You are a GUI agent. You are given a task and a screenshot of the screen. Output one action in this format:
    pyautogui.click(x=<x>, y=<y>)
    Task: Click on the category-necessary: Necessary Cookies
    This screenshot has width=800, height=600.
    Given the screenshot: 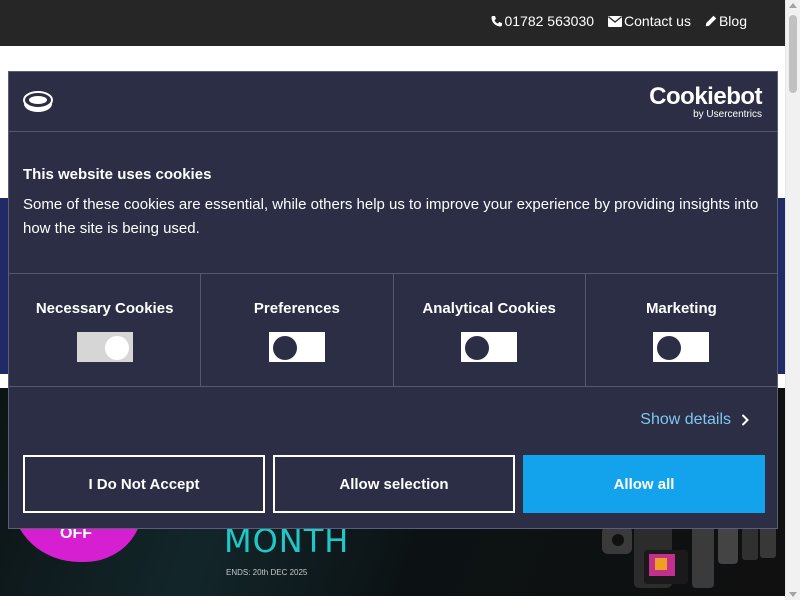 What is the action you would take?
    pyautogui.click(x=105, y=330)
    